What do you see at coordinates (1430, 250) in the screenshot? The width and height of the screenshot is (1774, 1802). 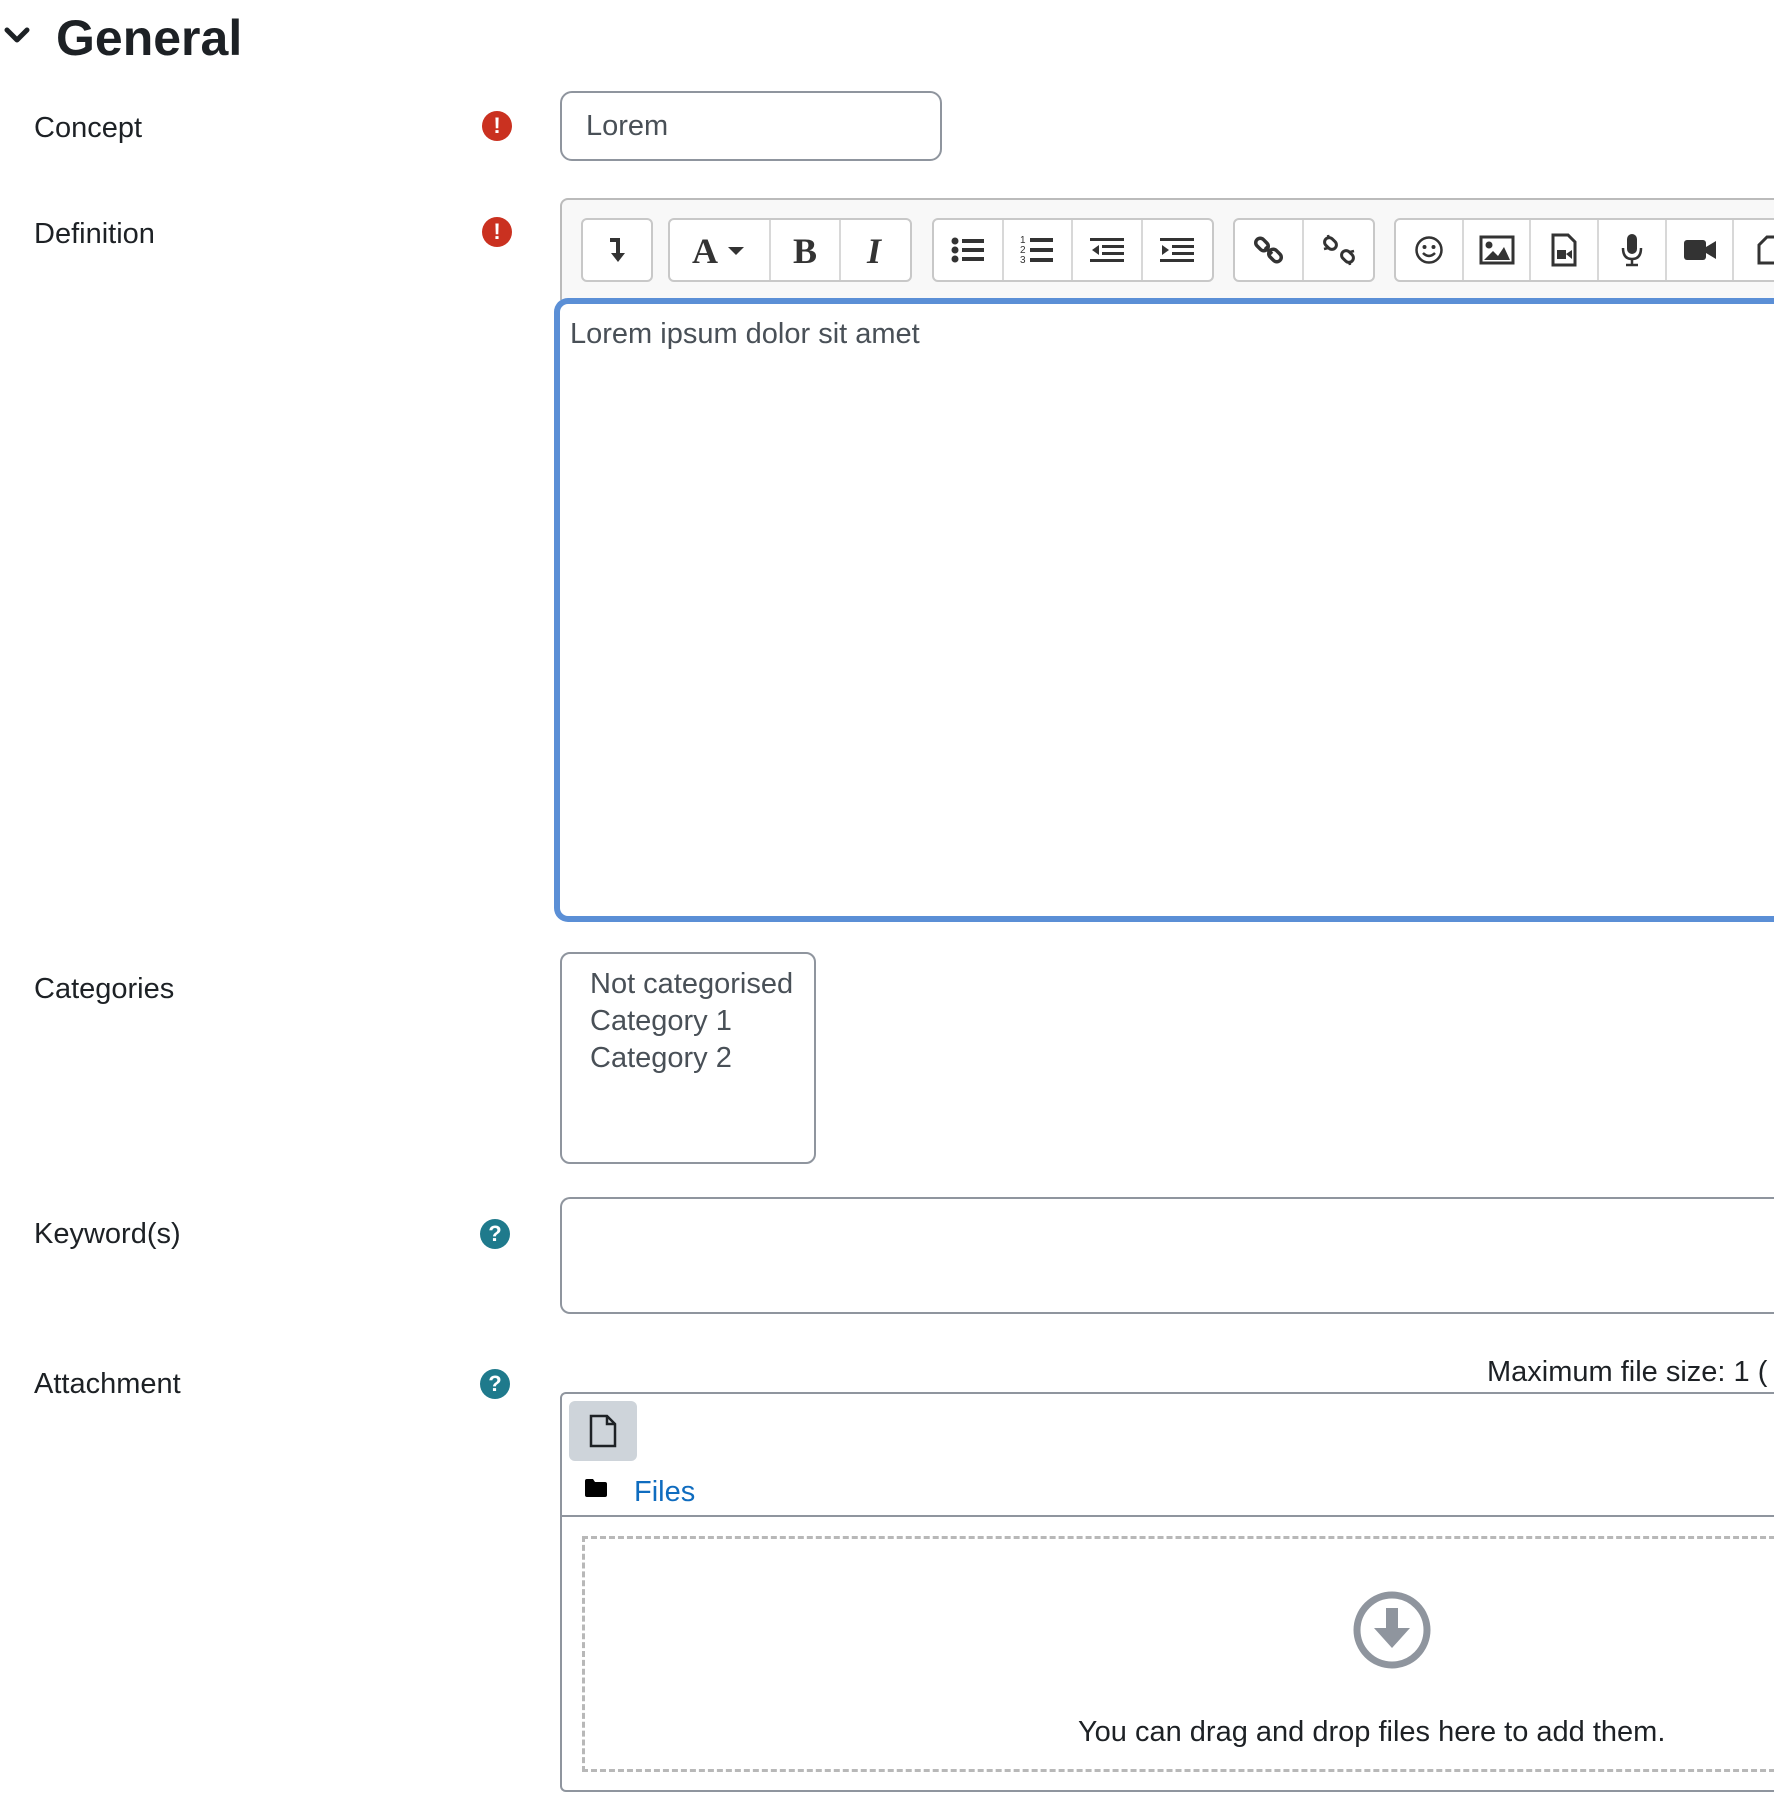 I see `emoji-icon` at bounding box center [1430, 250].